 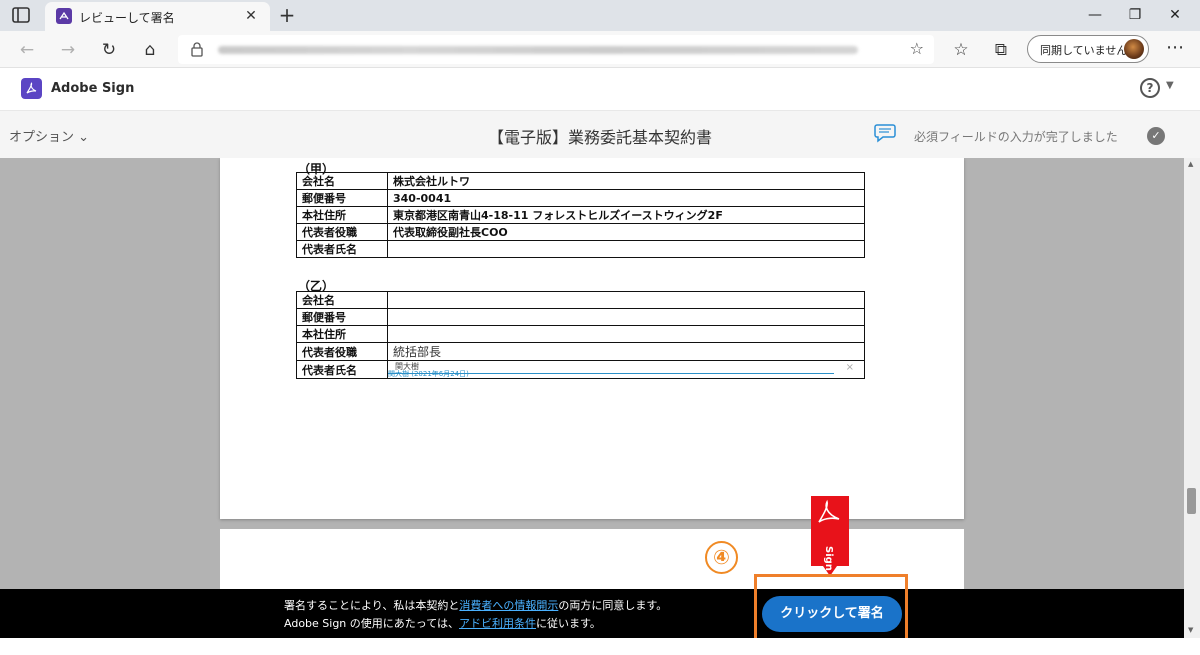 I want to click on home-icon: ⌂, so click(x=150, y=50).